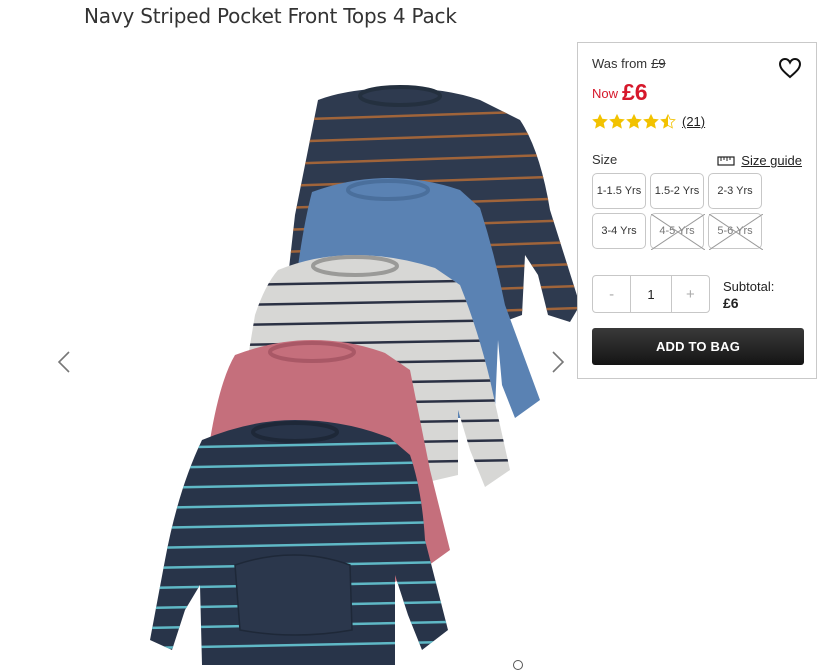  What do you see at coordinates (605, 159) in the screenshot?
I see `size-label: Size` at bounding box center [605, 159].